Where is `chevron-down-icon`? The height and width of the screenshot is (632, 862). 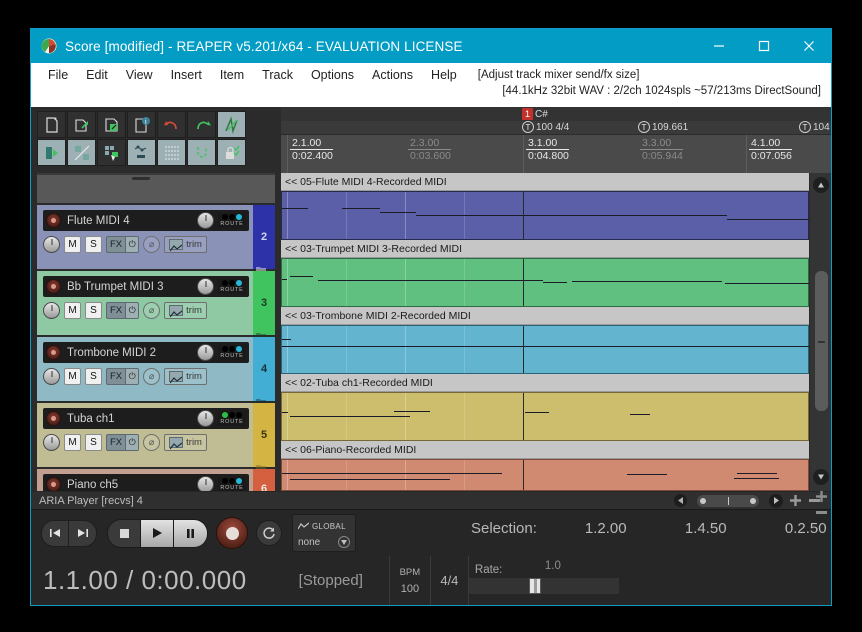 chevron-down-icon is located at coordinates (344, 542).